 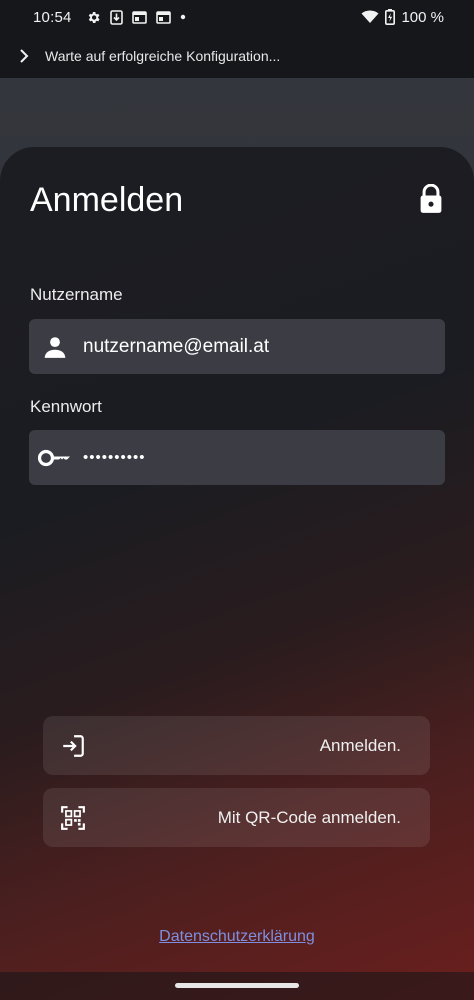 What do you see at coordinates (236, 745) in the screenshot?
I see `login-button: Anmelden.` at bounding box center [236, 745].